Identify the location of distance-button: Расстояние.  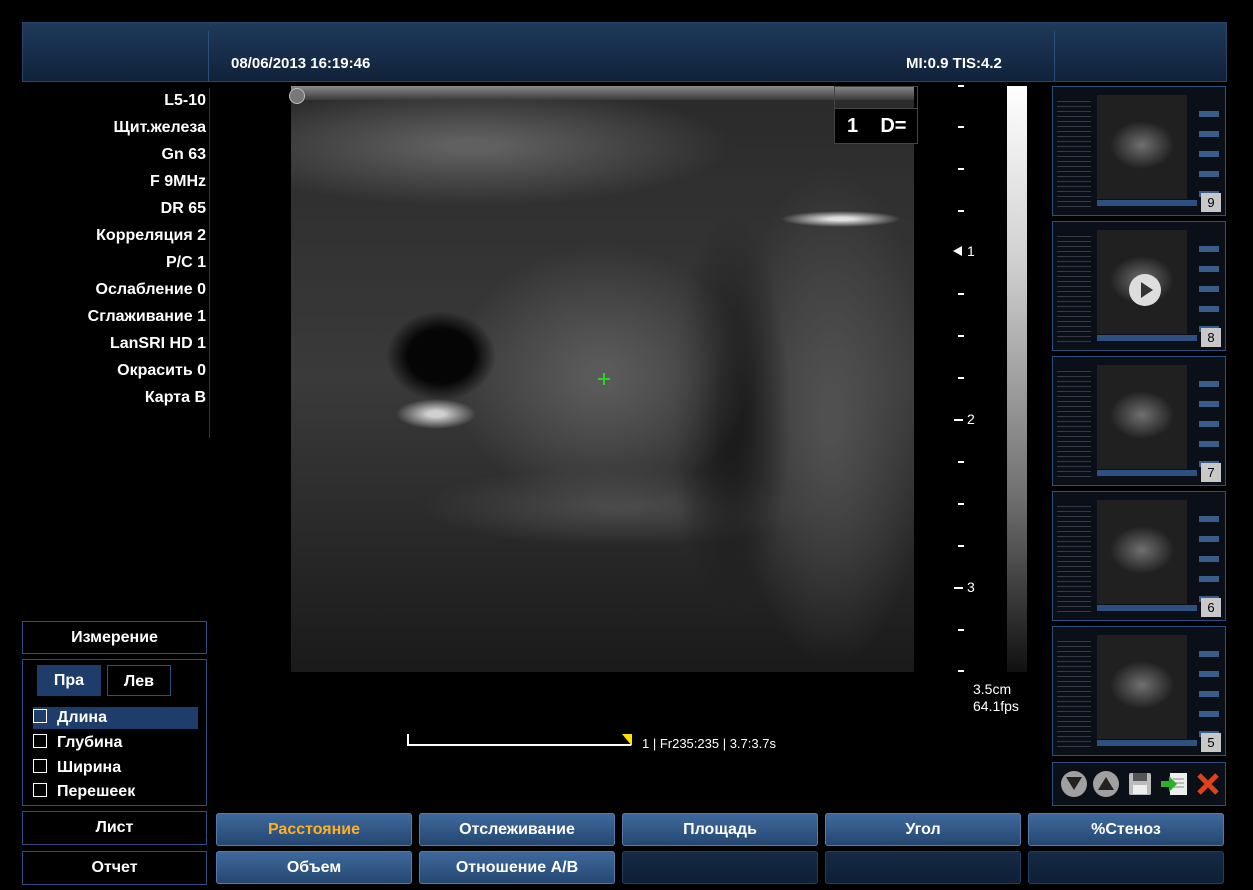
(314, 829).